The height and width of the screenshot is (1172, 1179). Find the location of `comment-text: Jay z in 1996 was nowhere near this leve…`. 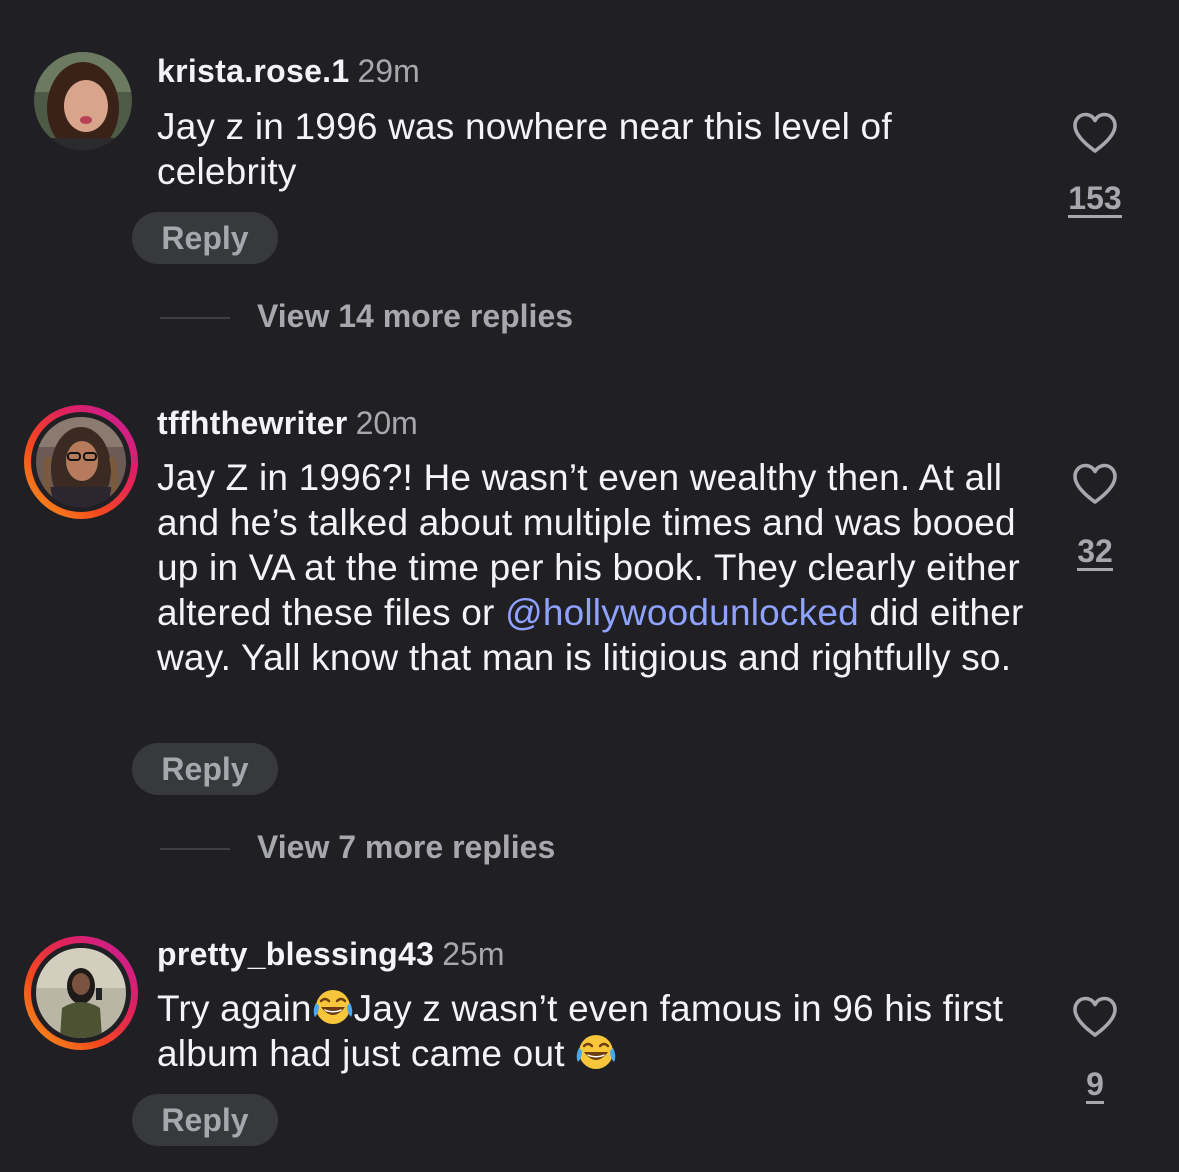

comment-text: Jay z in 1996 was nowhere near this leve… is located at coordinates (524, 149).